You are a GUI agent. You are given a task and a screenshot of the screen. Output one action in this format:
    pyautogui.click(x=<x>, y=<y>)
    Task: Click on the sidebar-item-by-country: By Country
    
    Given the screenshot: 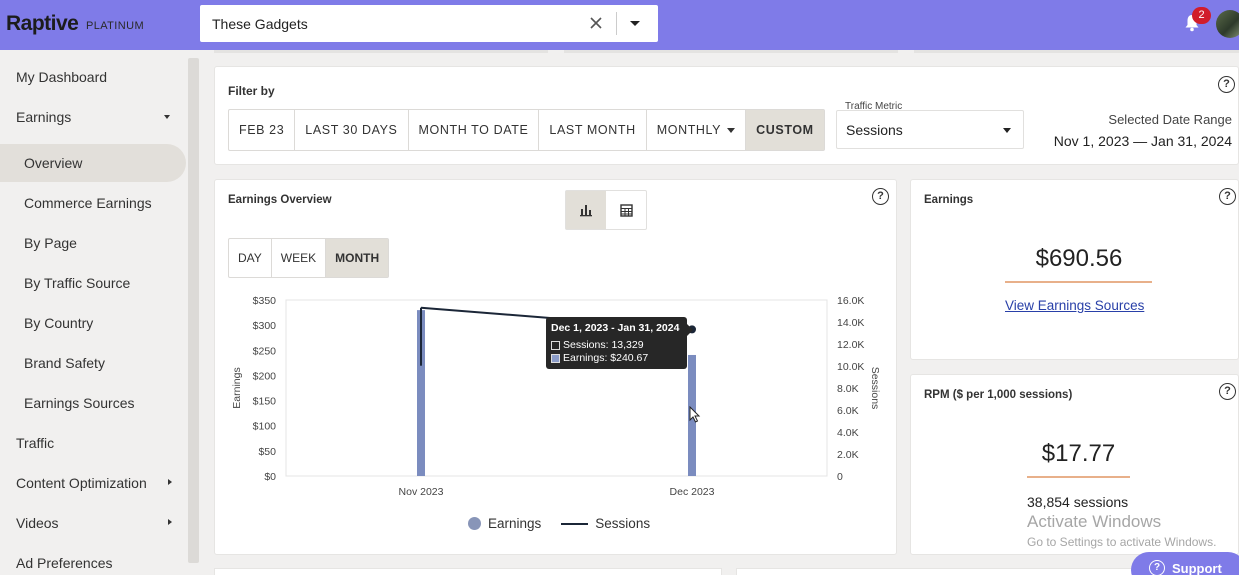 What is the action you would take?
    pyautogui.click(x=93, y=323)
    